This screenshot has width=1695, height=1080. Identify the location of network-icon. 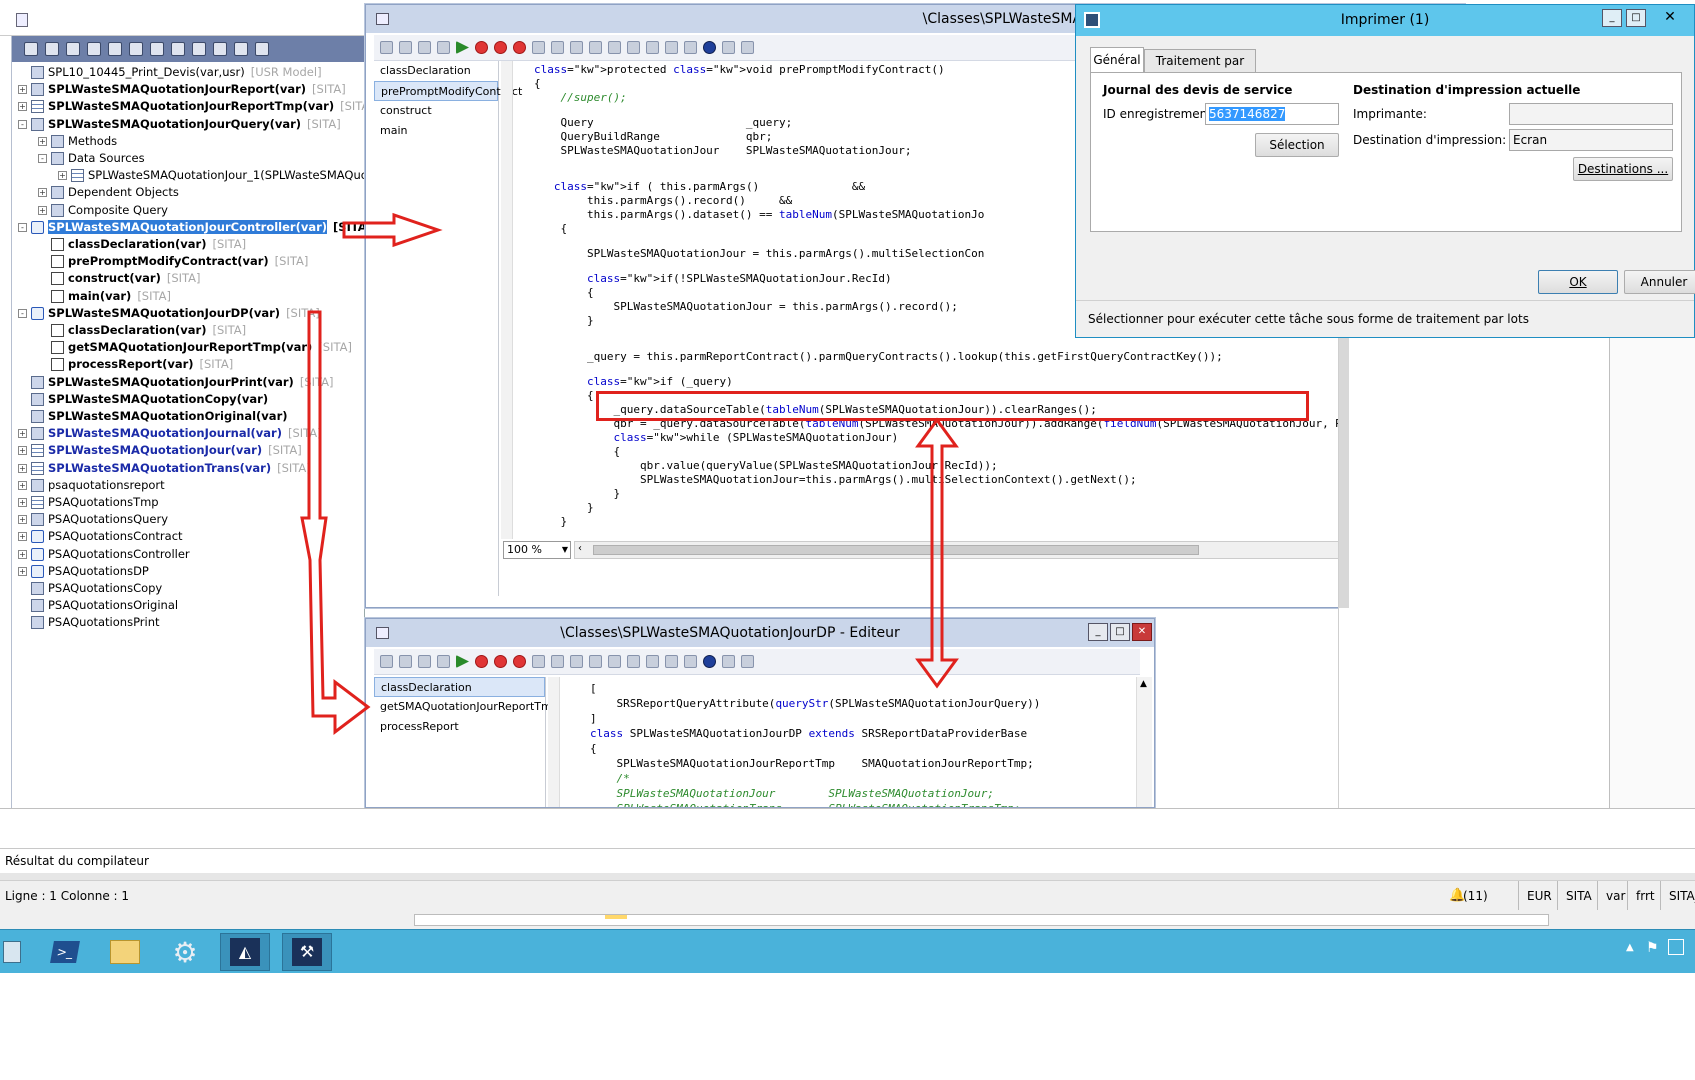
(1676, 947).